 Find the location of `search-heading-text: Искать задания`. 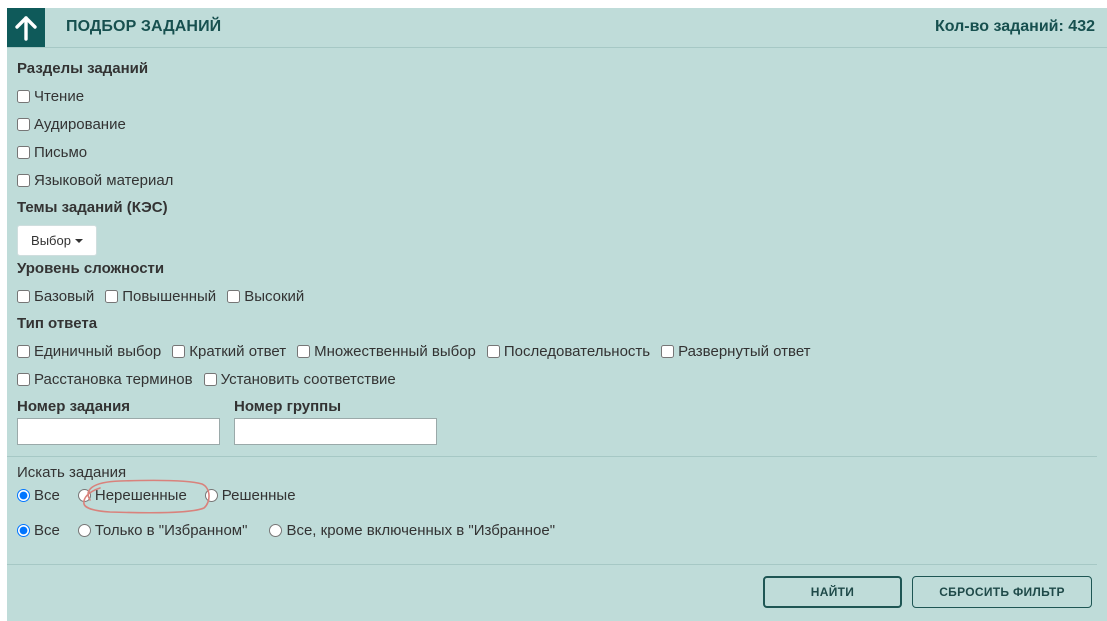

search-heading-text: Искать задания is located at coordinates (72, 472).